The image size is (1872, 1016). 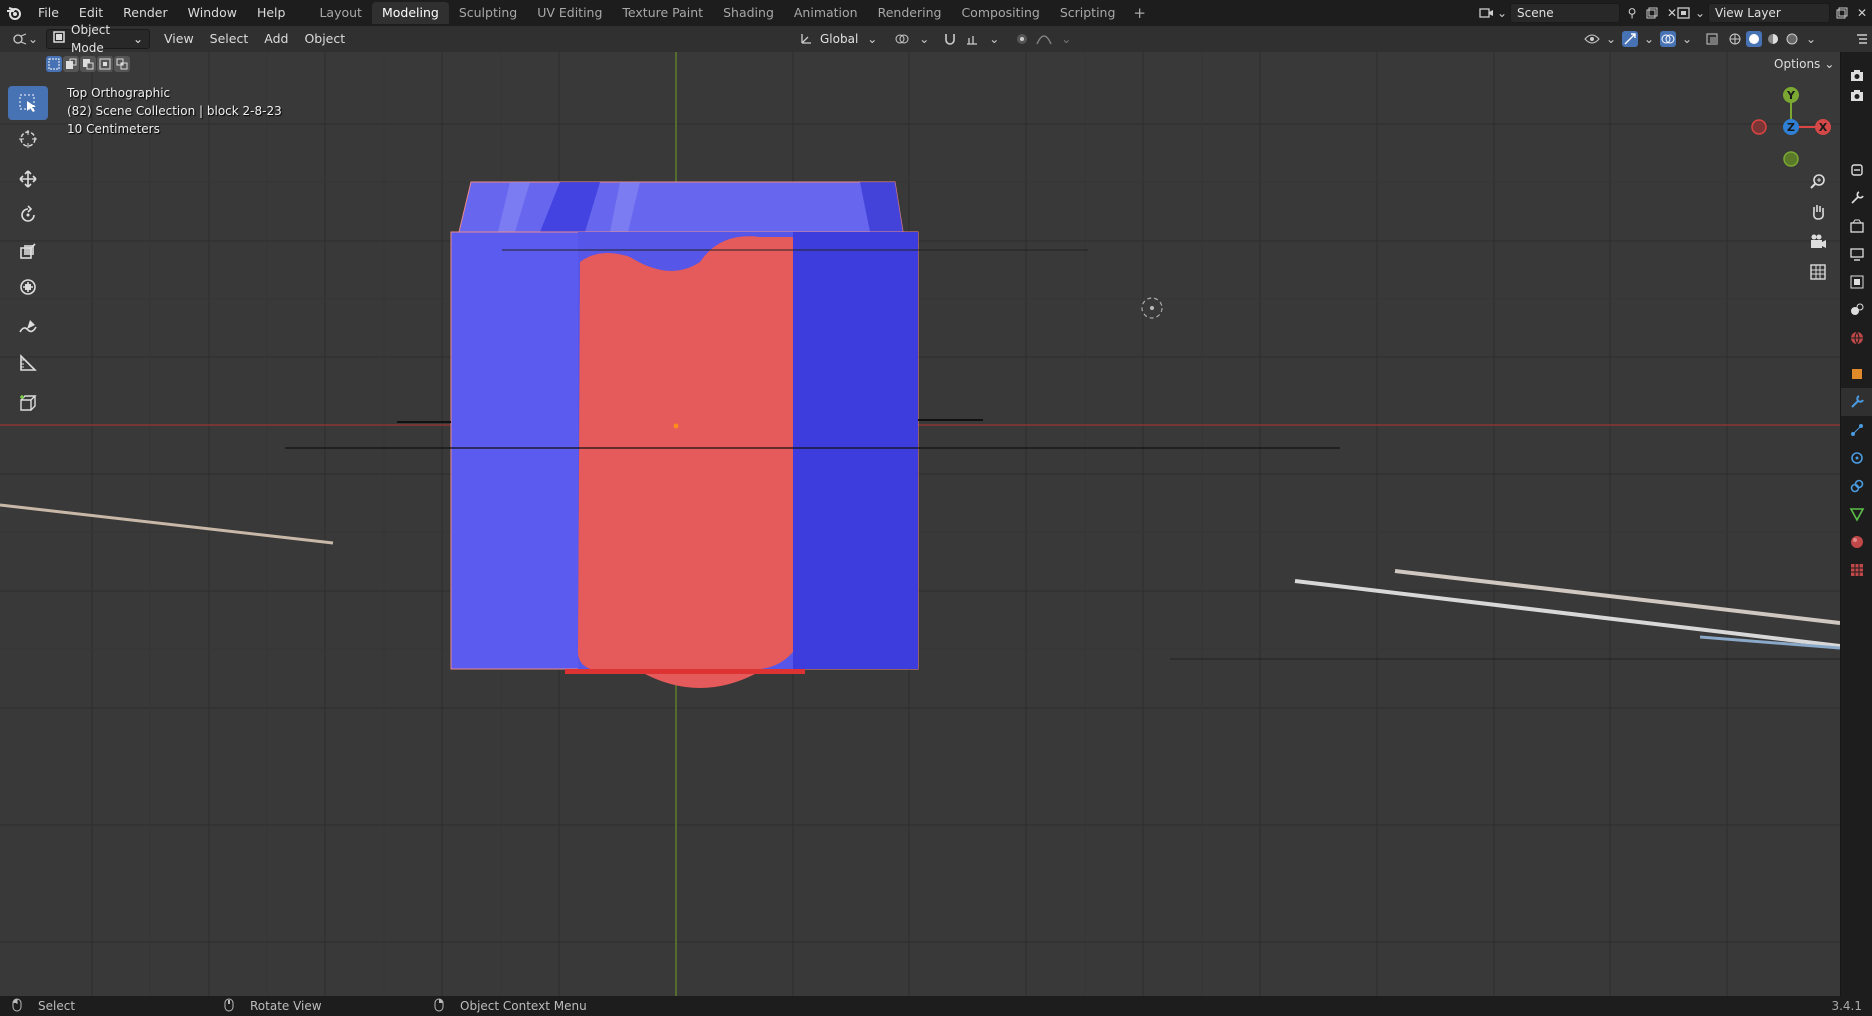 I want to click on wireframe-shading-icon, so click(x=1735, y=39).